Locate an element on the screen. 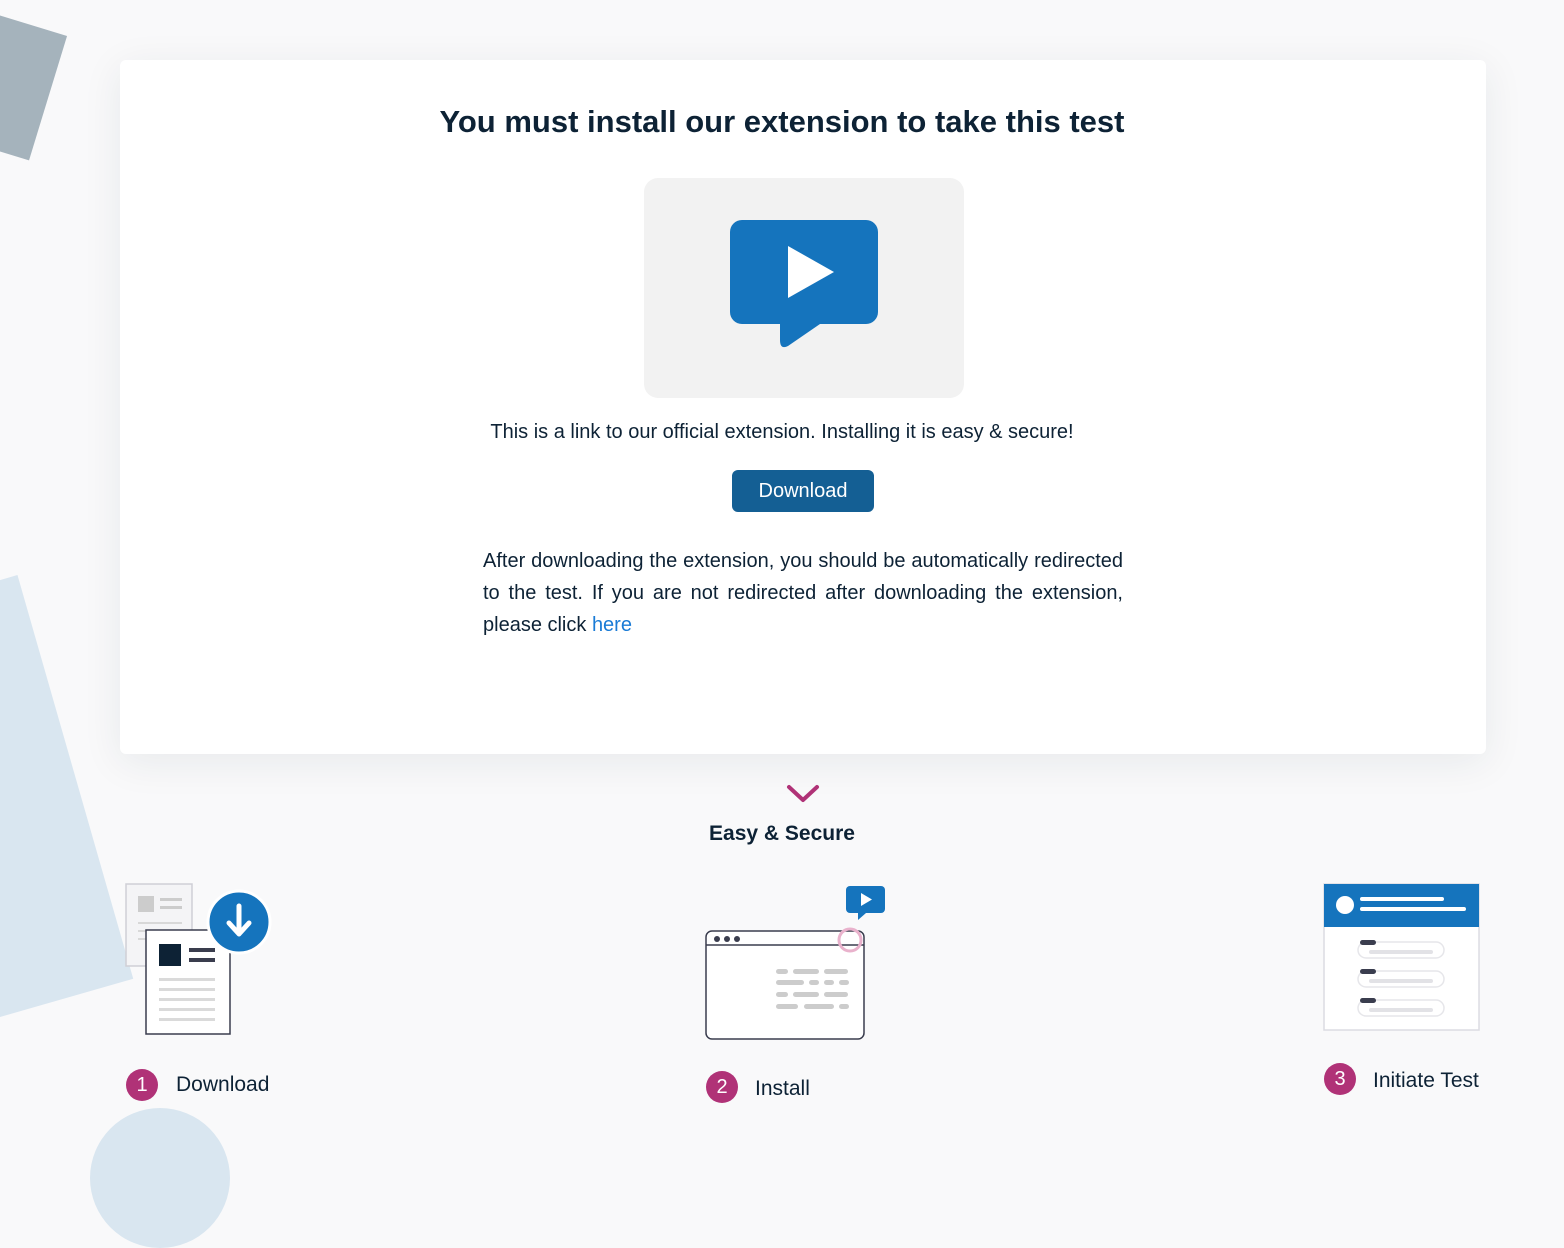 Image resolution: width=1564 pixels, height=1248 pixels. download-document-illustration is located at coordinates (198, 959).